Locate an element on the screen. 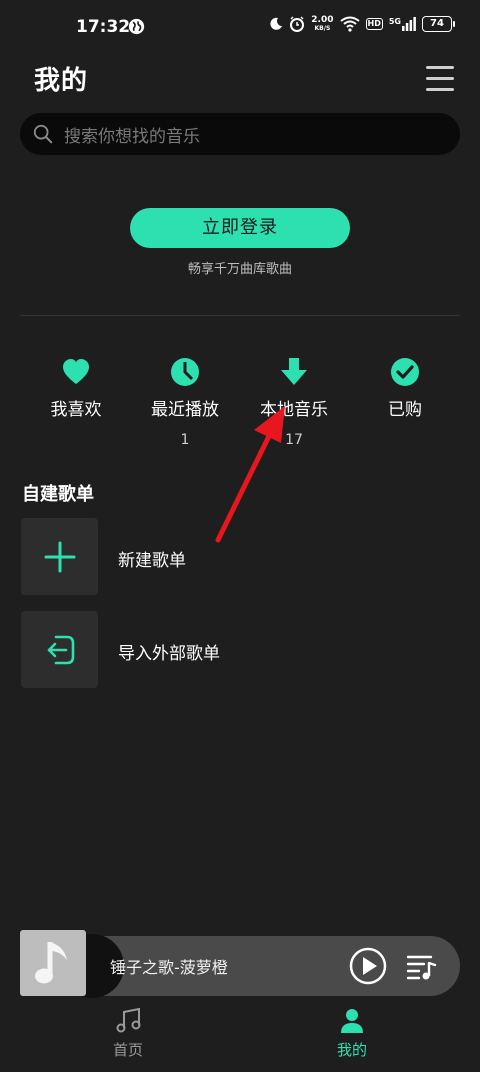 The height and width of the screenshot is (1072, 480). search-icon is located at coordinates (43, 134).